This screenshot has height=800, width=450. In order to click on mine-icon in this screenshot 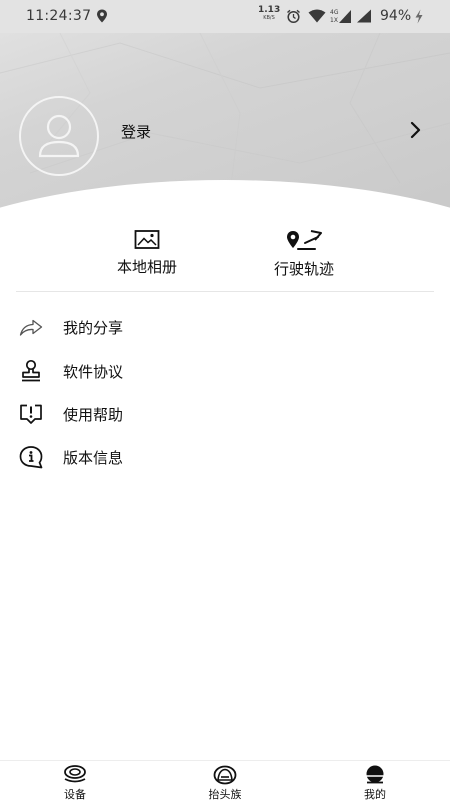, I will do `click(375, 774)`.